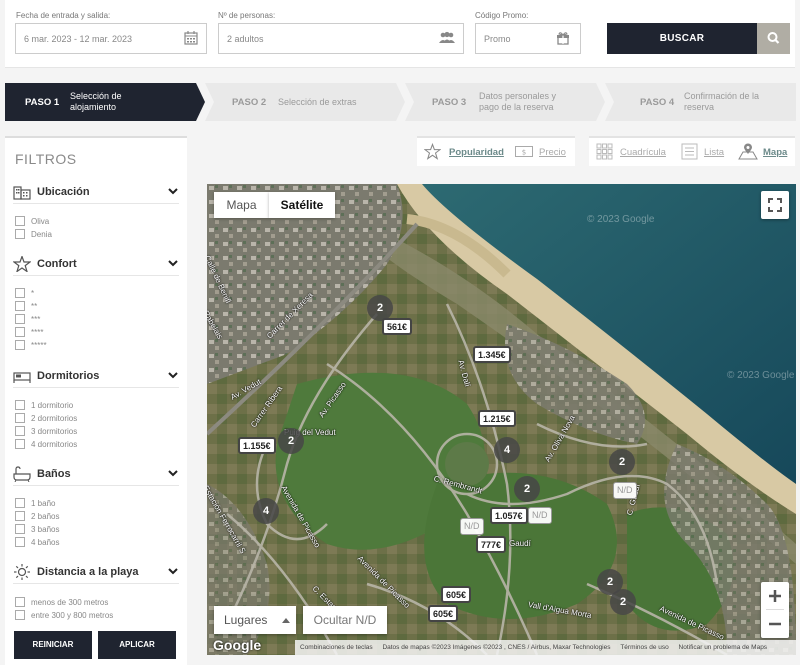 This screenshot has height=665, width=800. I want to click on terms-link: Términos de uso, so click(644, 647).